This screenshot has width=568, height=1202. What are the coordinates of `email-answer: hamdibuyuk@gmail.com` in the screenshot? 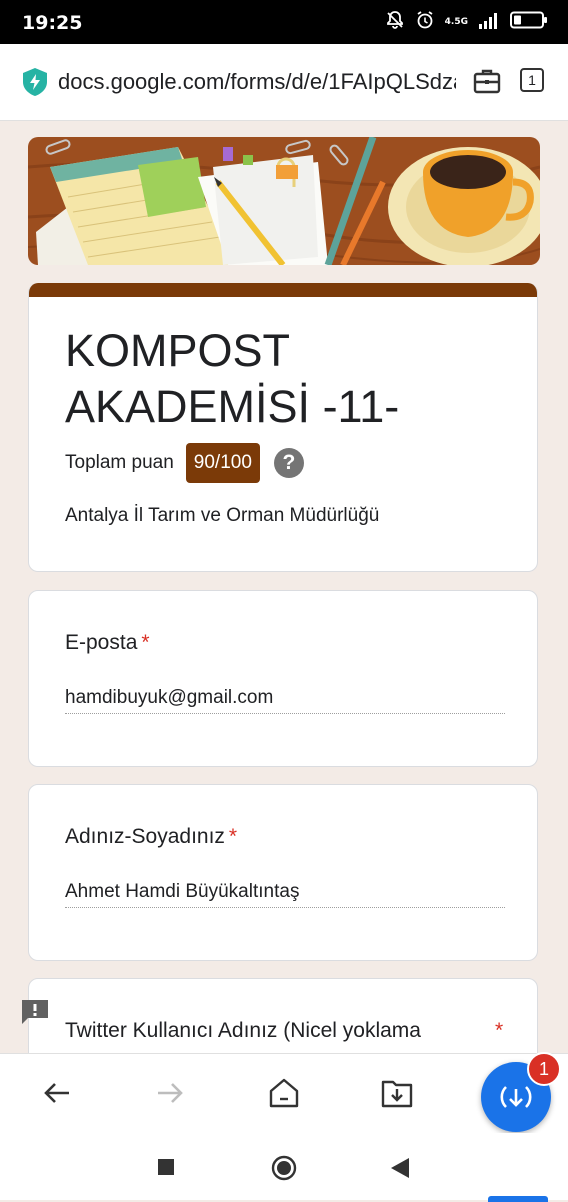 It's located at (285, 700).